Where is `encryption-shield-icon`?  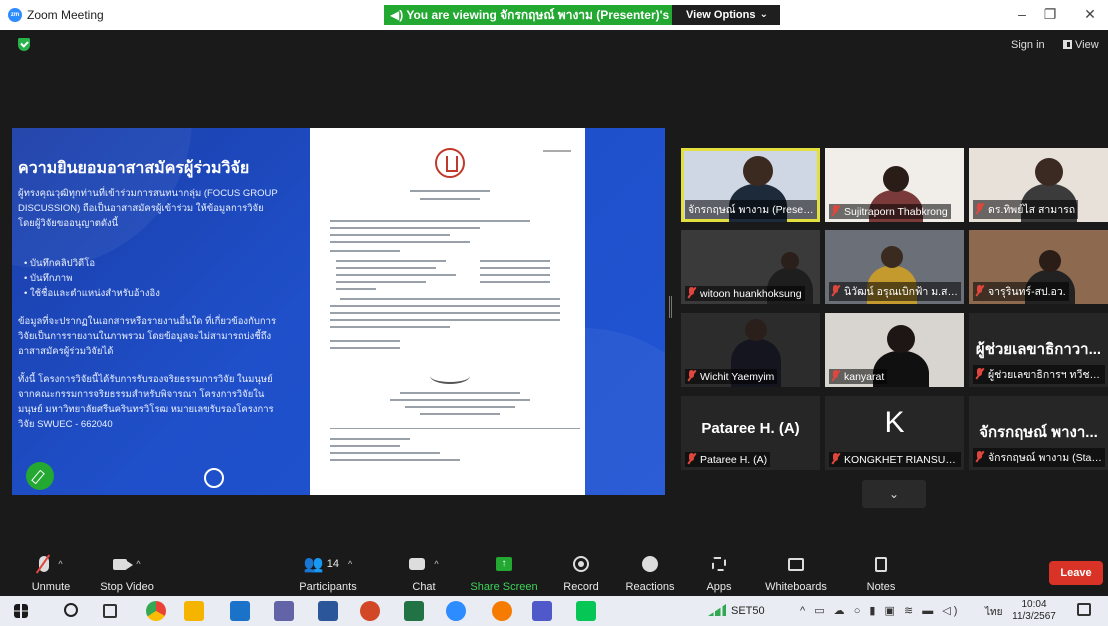
encryption-shield-icon is located at coordinates (24, 44).